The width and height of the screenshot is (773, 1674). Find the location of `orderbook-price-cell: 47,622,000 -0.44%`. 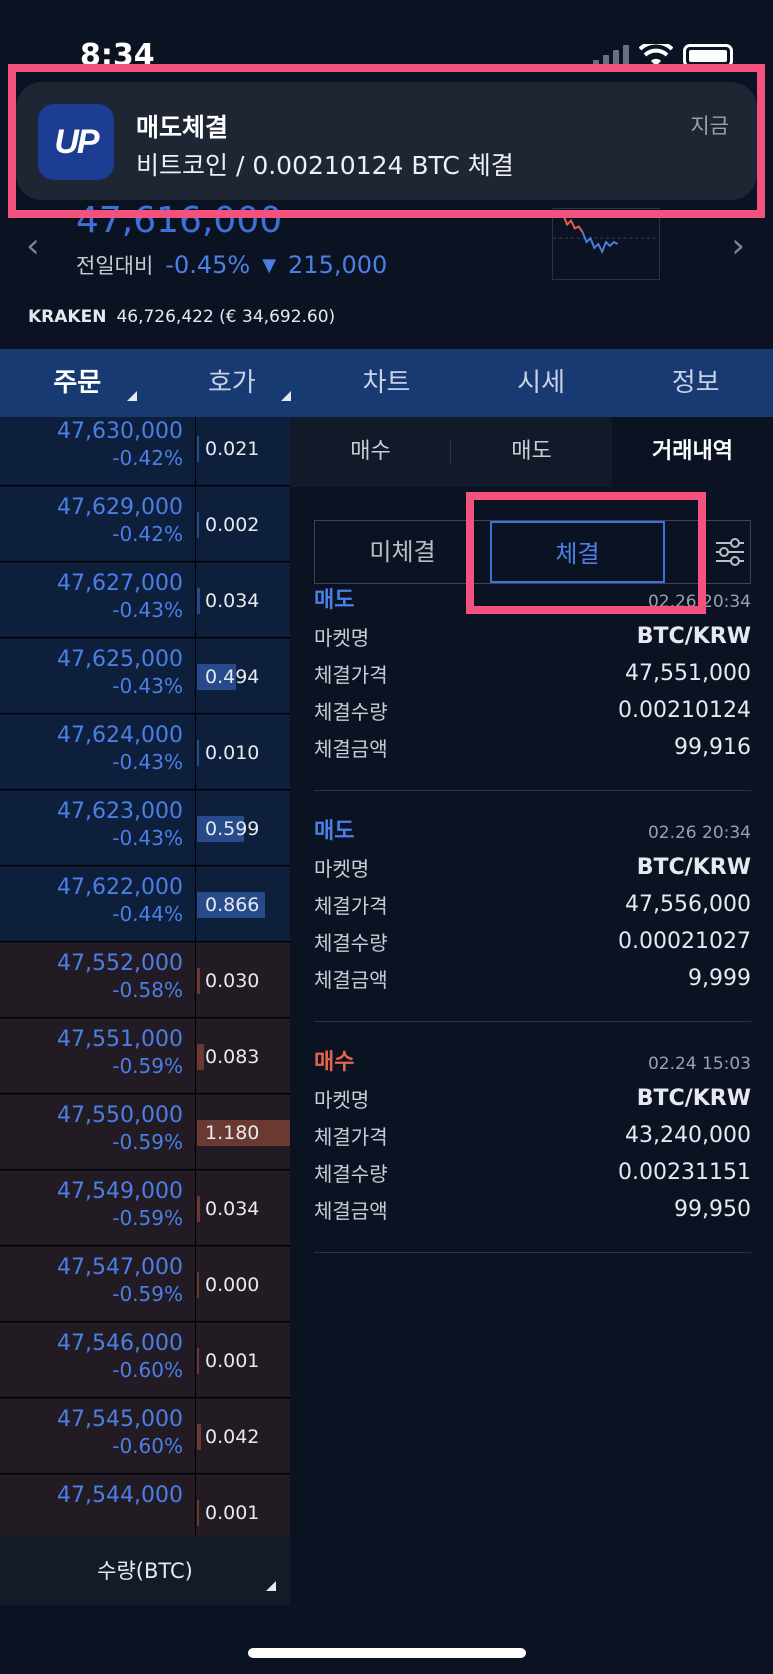

orderbook-price-cell: 47,622,000 -0.44% is located at coordinates (98, 904).